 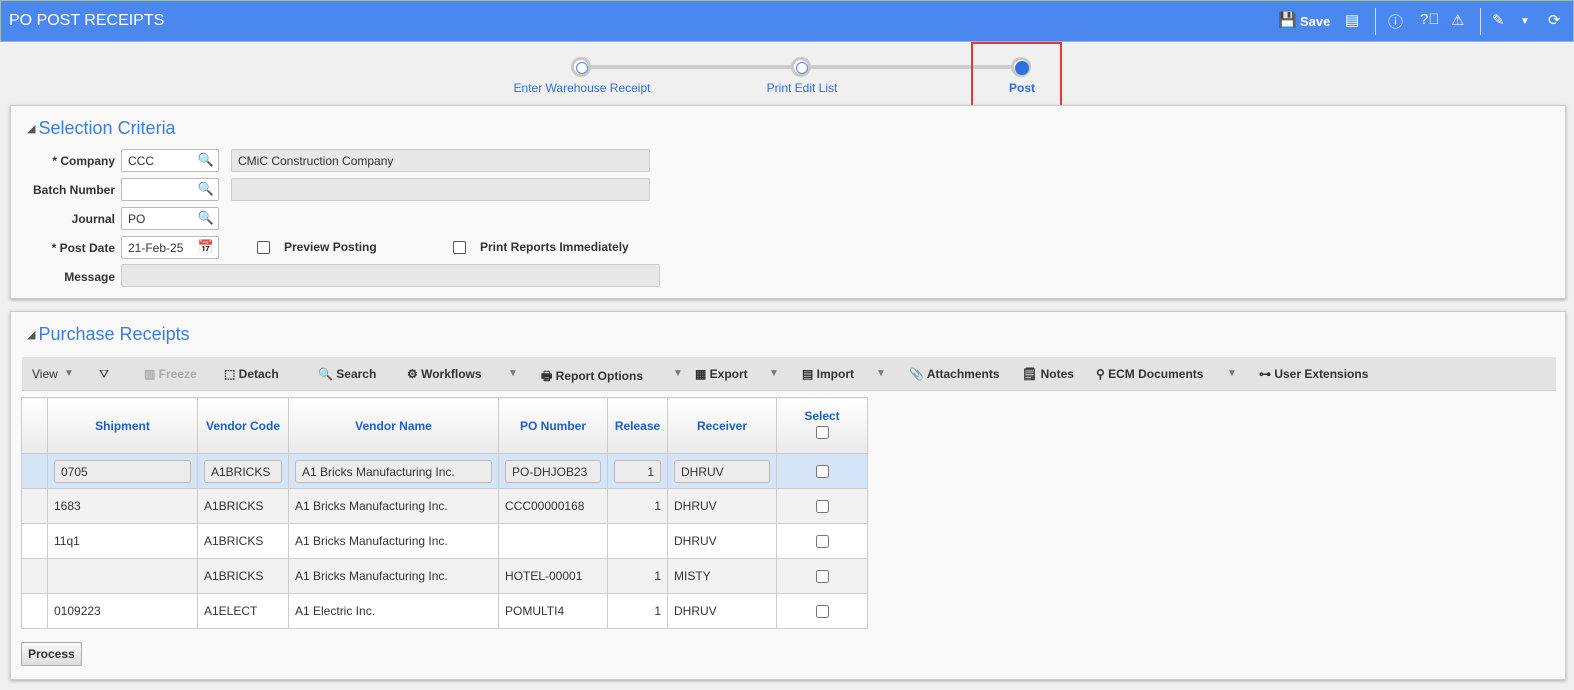 What do you see at coordinates (108, 334) in the screenshot?
I see `section-title: Purchase Receipts` at bounding box center [108, 334].